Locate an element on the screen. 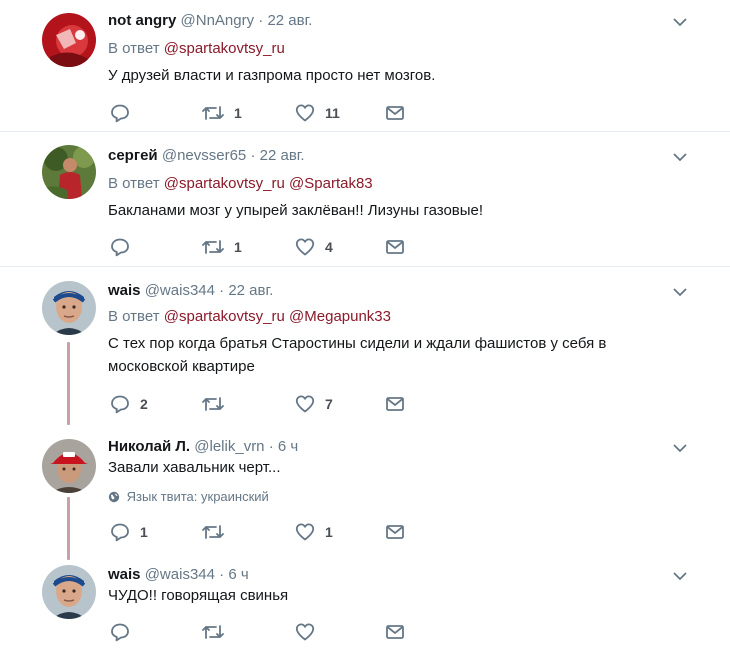 The width and height of the screenshot is (730, 650). like-button: 4 is located at coordinates (314, 247).